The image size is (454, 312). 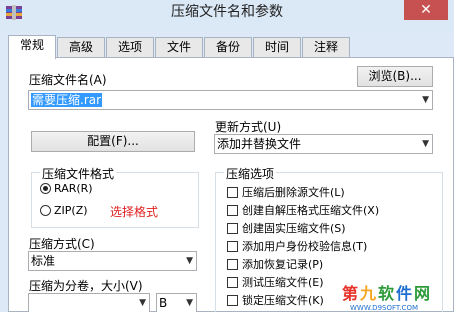 I want to click on compression-method-label: 压缩方式(C), so click(x=62, y=244).